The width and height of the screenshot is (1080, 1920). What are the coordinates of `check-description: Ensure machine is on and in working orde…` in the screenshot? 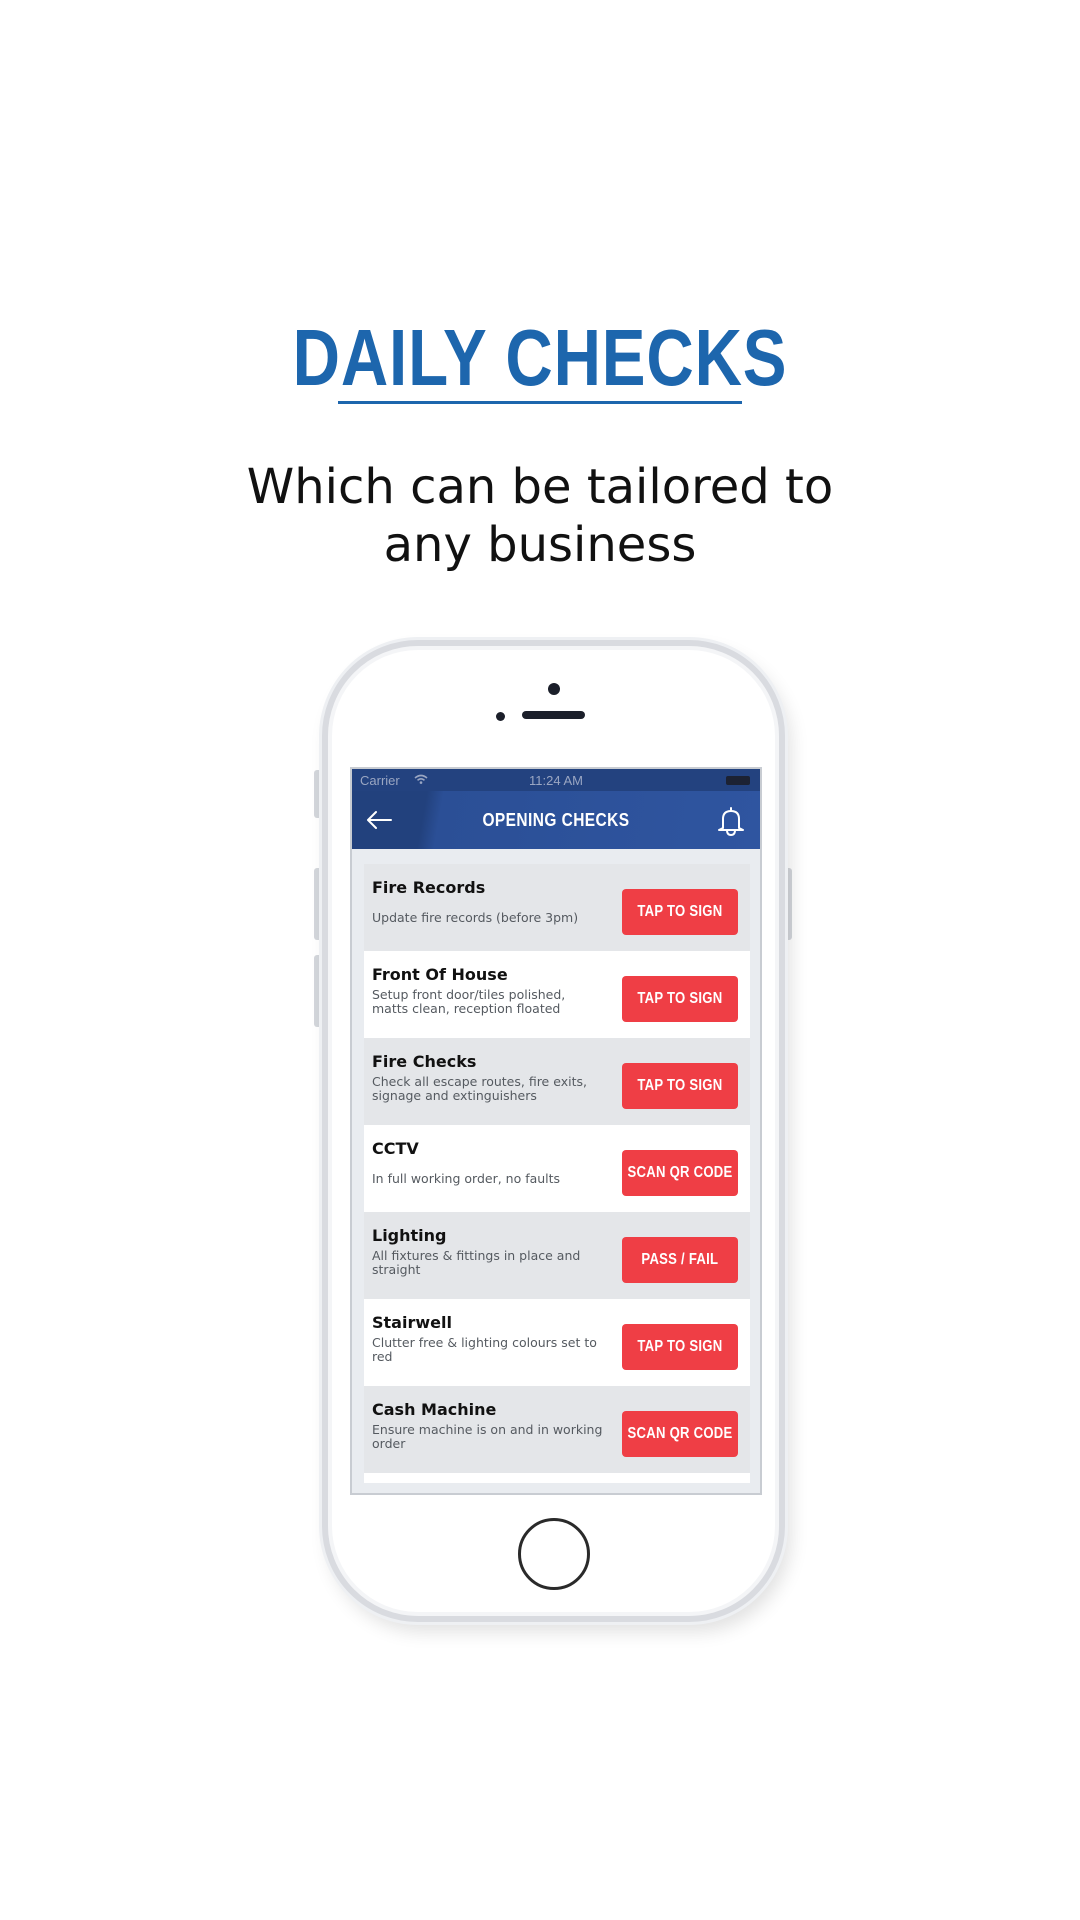 It's located at (487, 1436).